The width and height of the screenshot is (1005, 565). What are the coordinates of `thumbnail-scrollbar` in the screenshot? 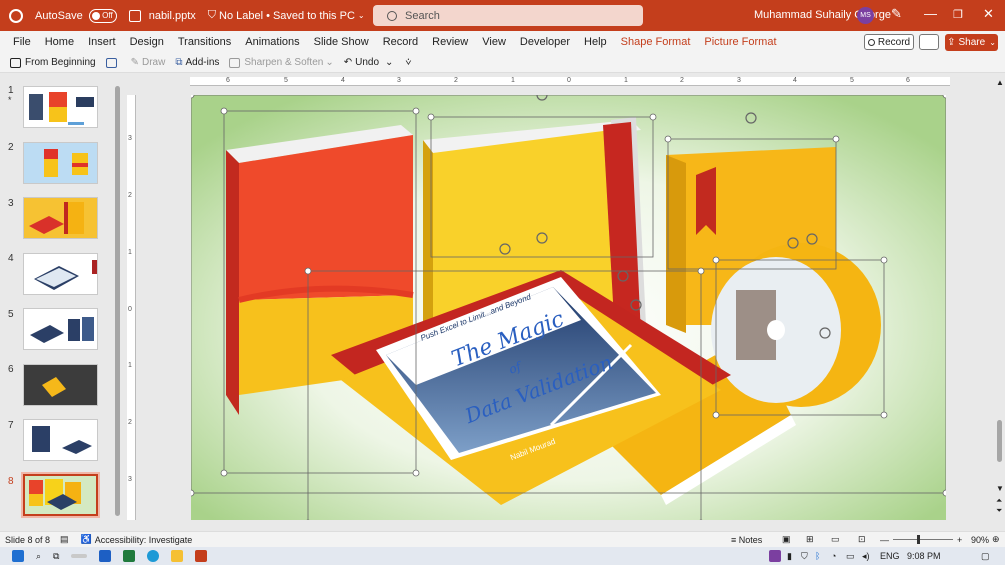 It's located at (117, 302).